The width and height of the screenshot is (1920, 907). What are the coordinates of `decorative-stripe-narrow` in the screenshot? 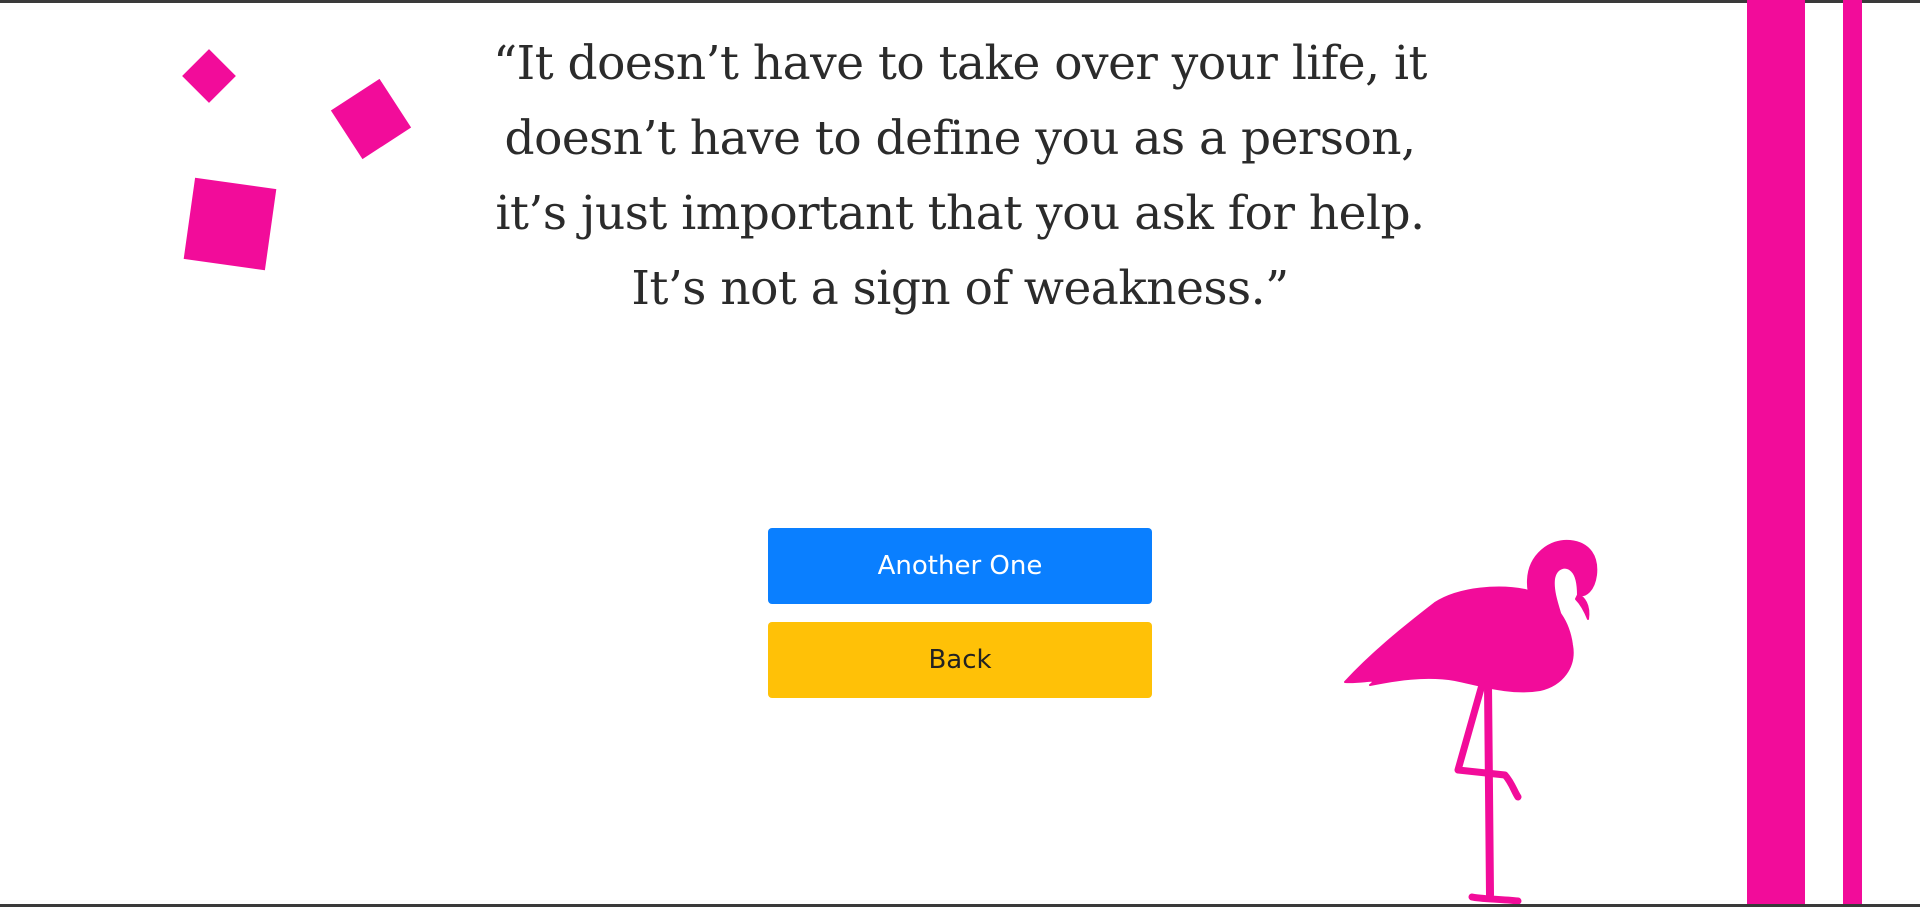 It's located at (1852, 453).